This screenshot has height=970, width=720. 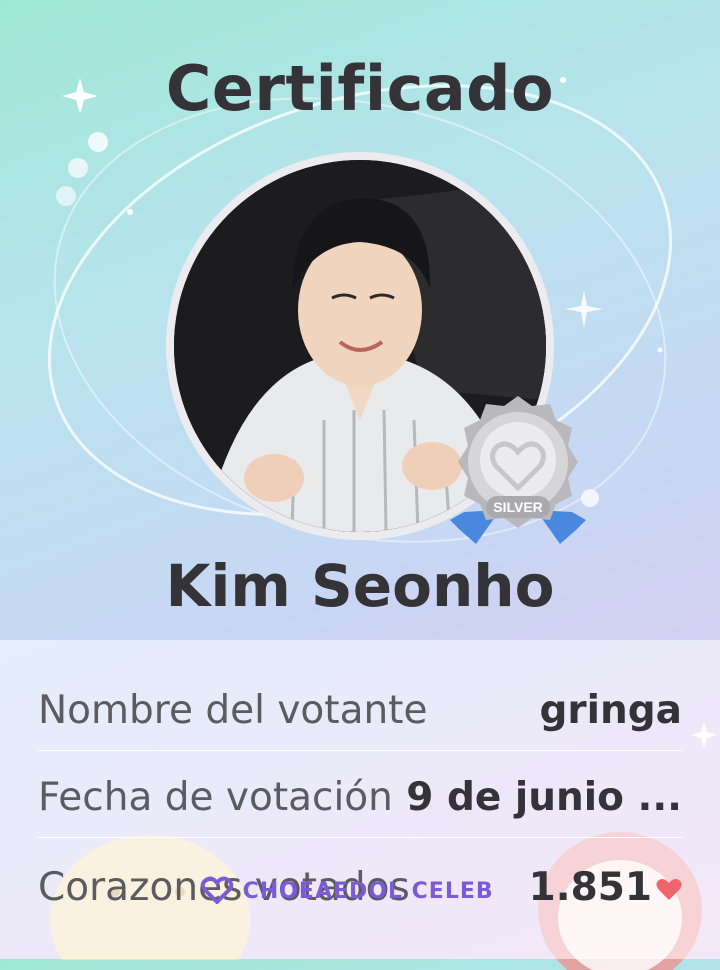 I want to click on celebrity-name: Kim Seonho, so click(x=360, y=586).